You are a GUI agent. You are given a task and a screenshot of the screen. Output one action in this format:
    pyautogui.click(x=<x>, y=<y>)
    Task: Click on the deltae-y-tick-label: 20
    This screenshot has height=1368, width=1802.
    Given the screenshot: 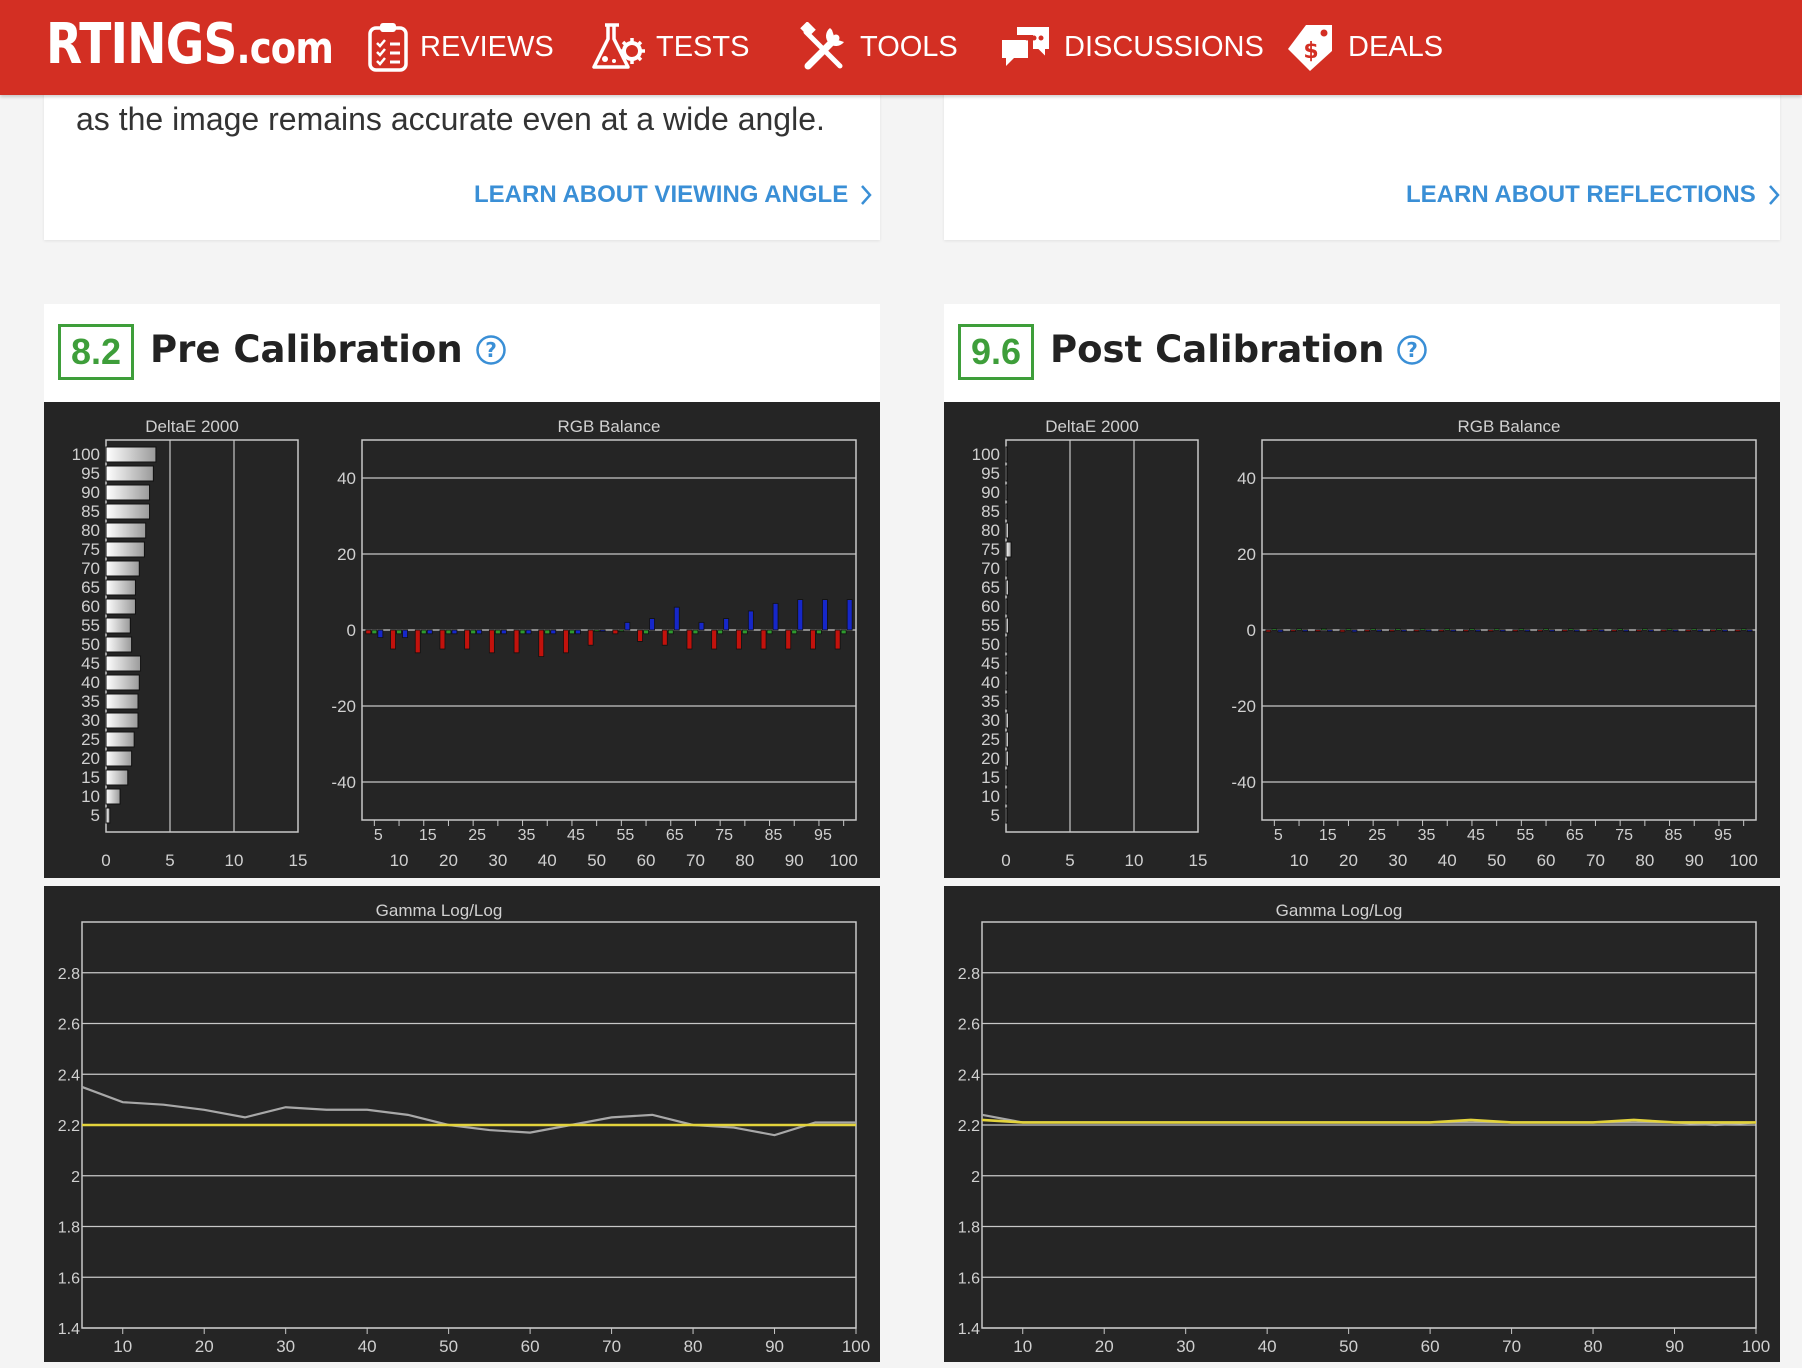 What is the action you would take?
    pyautogui.click(x=90, y=758)
    